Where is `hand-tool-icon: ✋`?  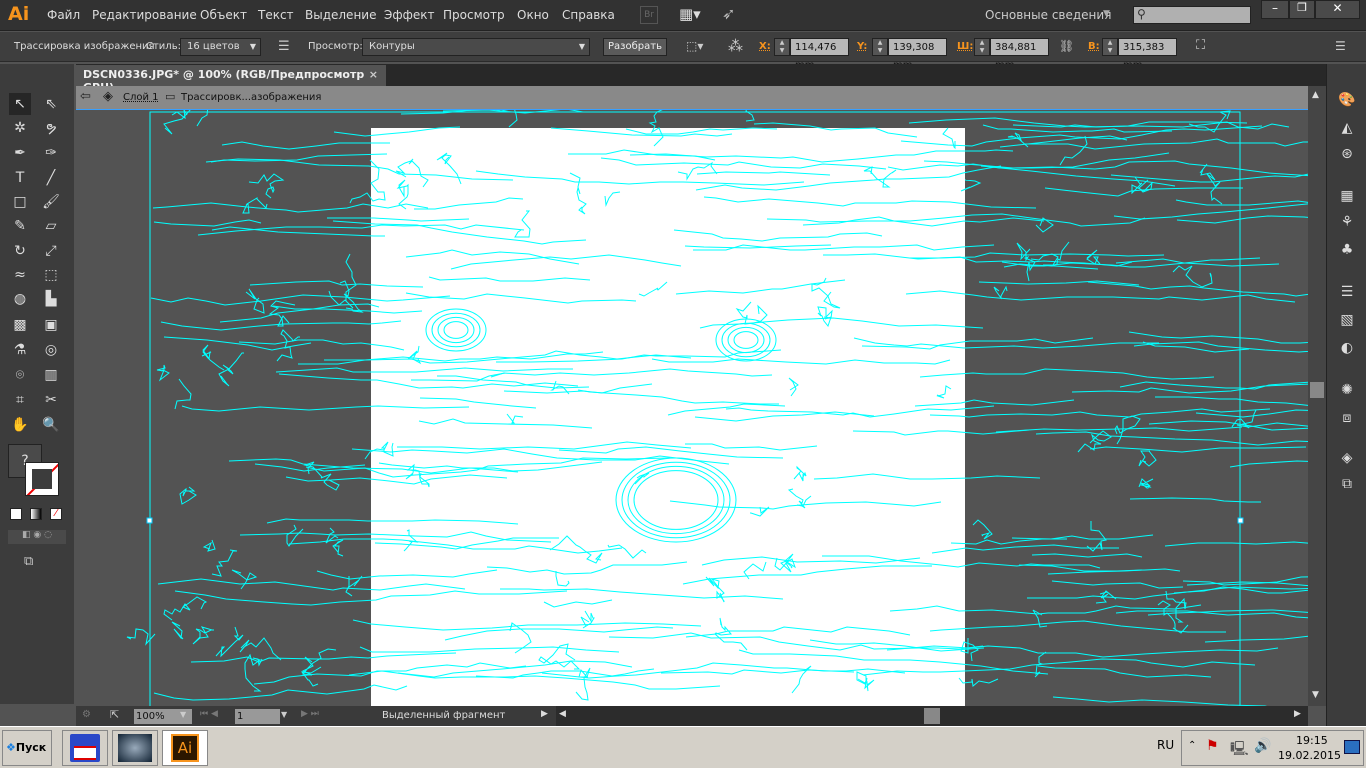
hand-tool-icon: ✋ is located at coordinates (20, 425).